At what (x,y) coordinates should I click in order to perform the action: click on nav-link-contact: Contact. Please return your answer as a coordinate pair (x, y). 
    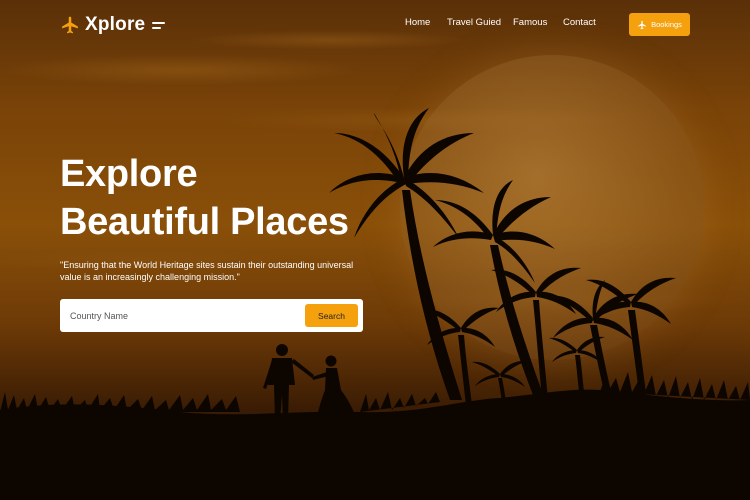
    Looking at the image, I should click on (579, 22).